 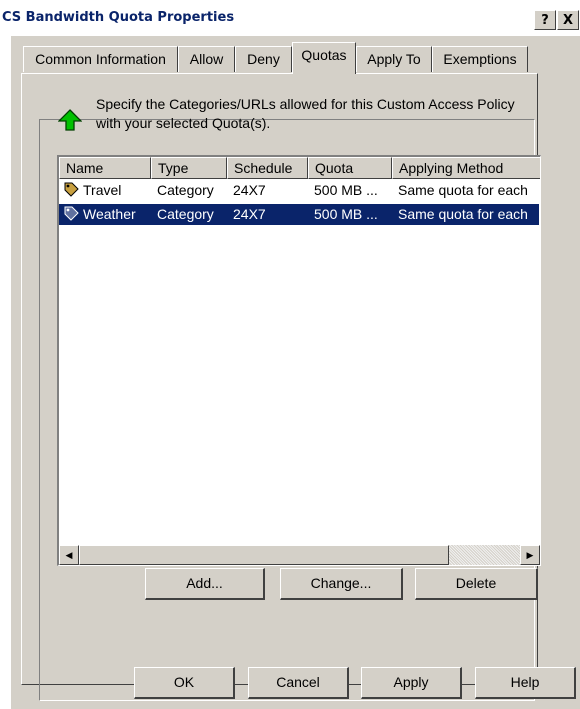 What do you see at coordinates (324, 58) in the screenshot?
I see `tab-quotas: Quotas` at bounding box center [324, 58].